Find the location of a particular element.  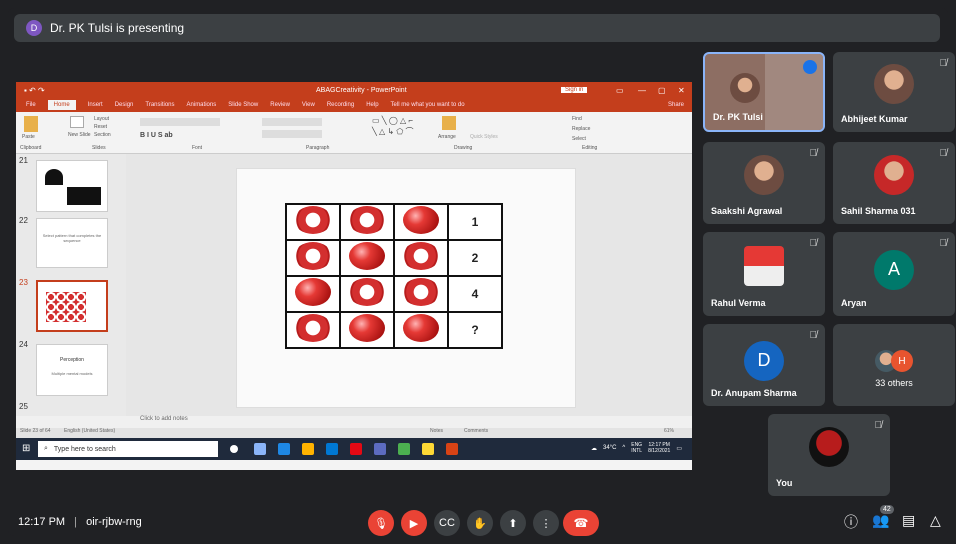

meeting-code: oir-rjbw-rng is located at coordinates (114, 522).